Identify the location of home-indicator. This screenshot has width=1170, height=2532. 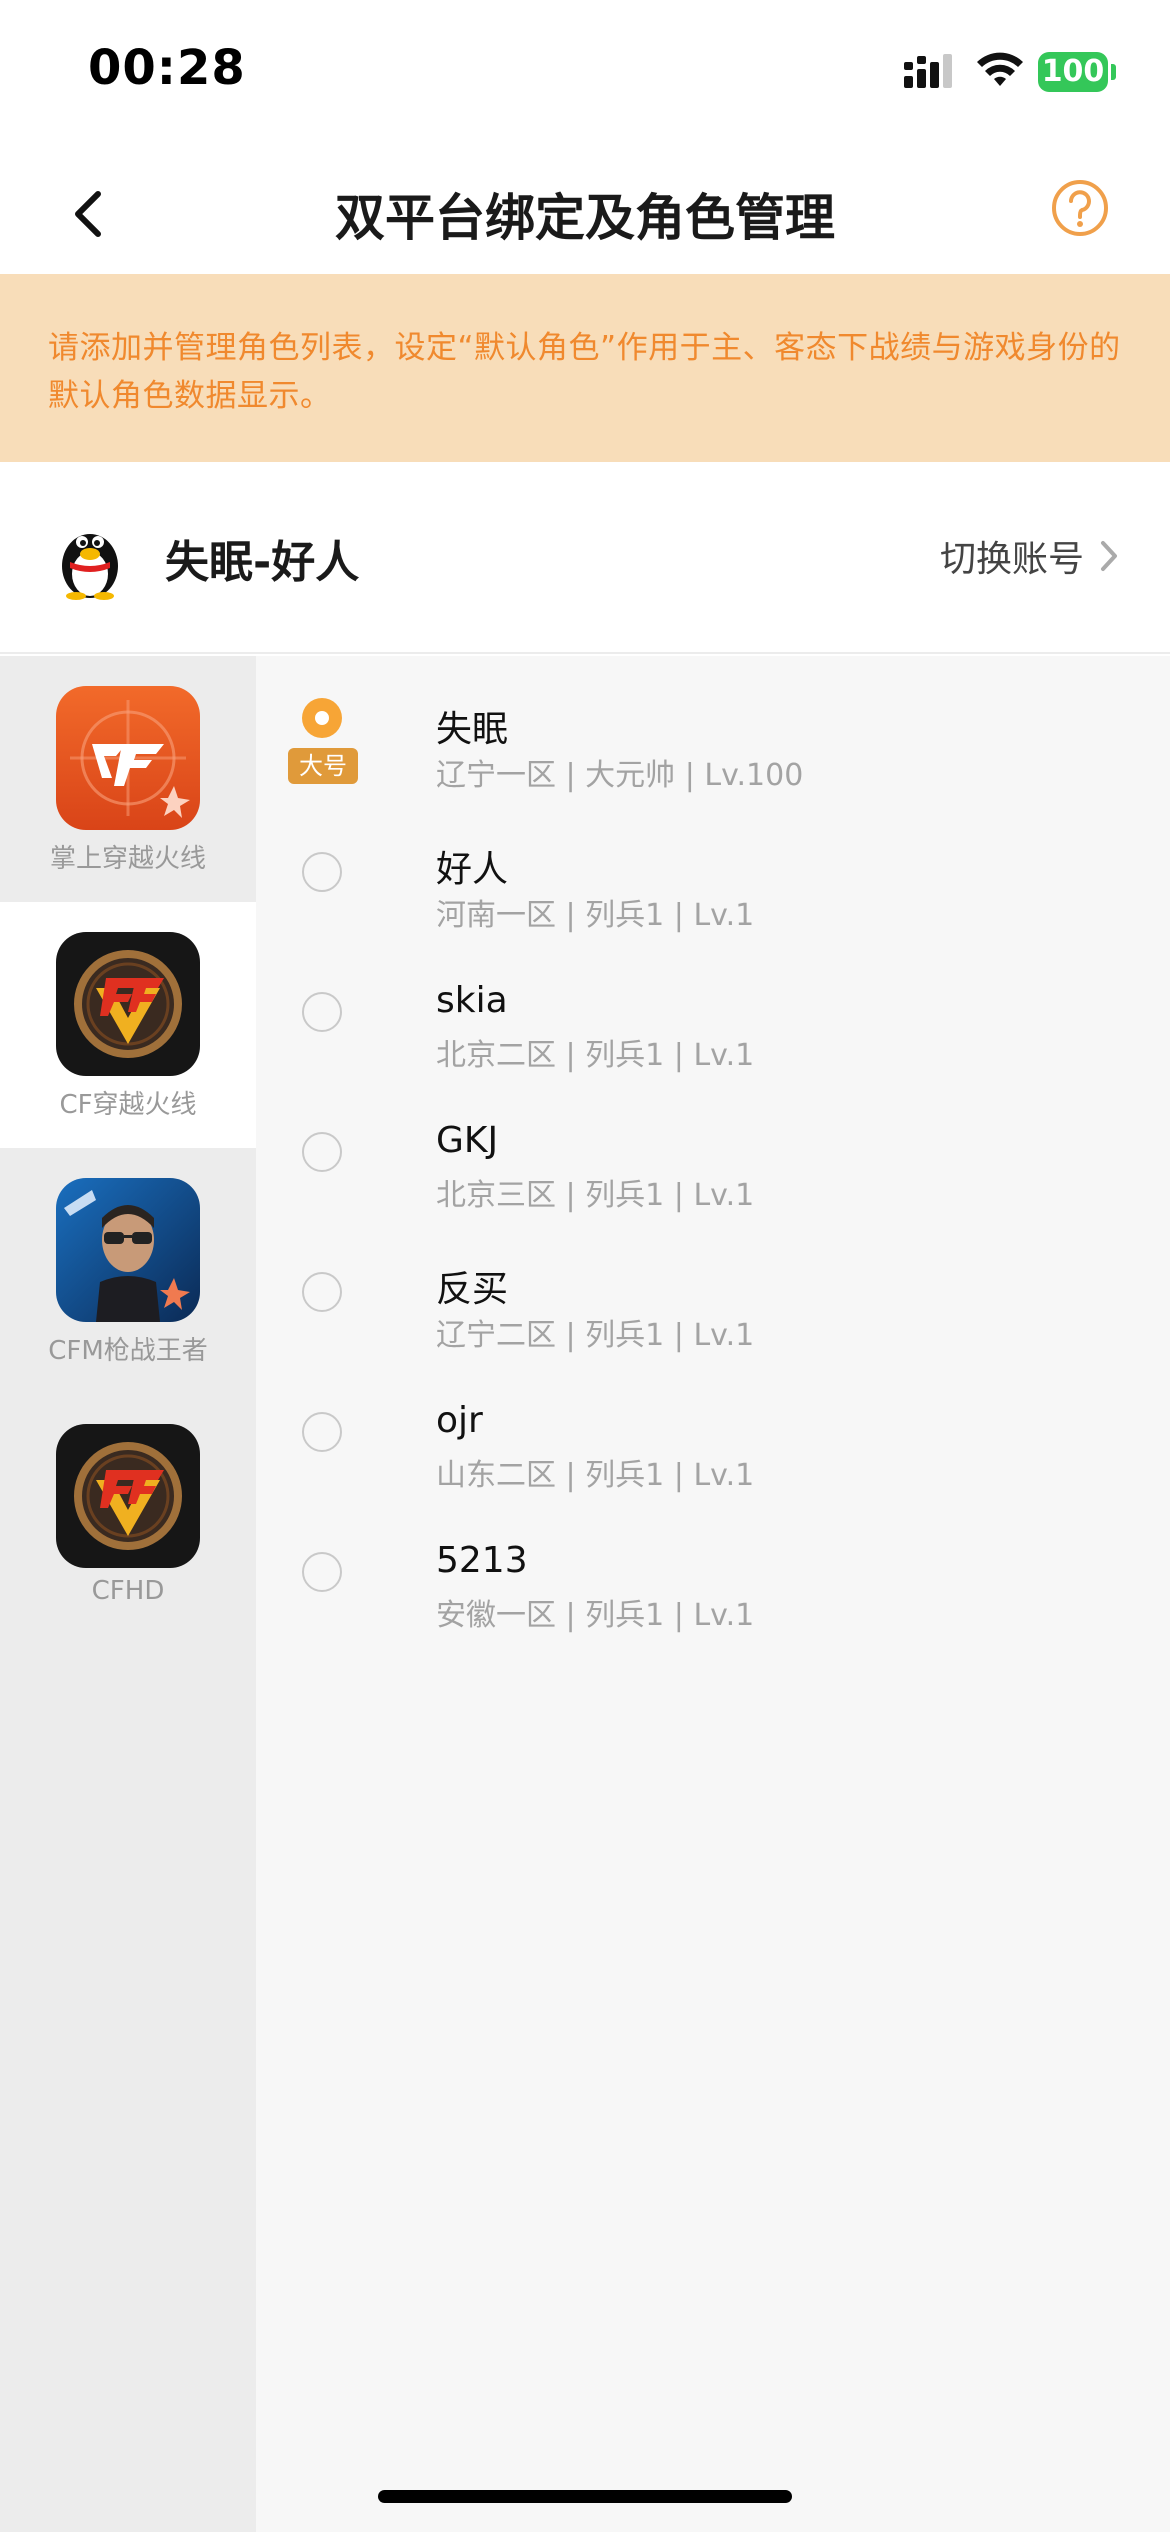
(585, 2496).